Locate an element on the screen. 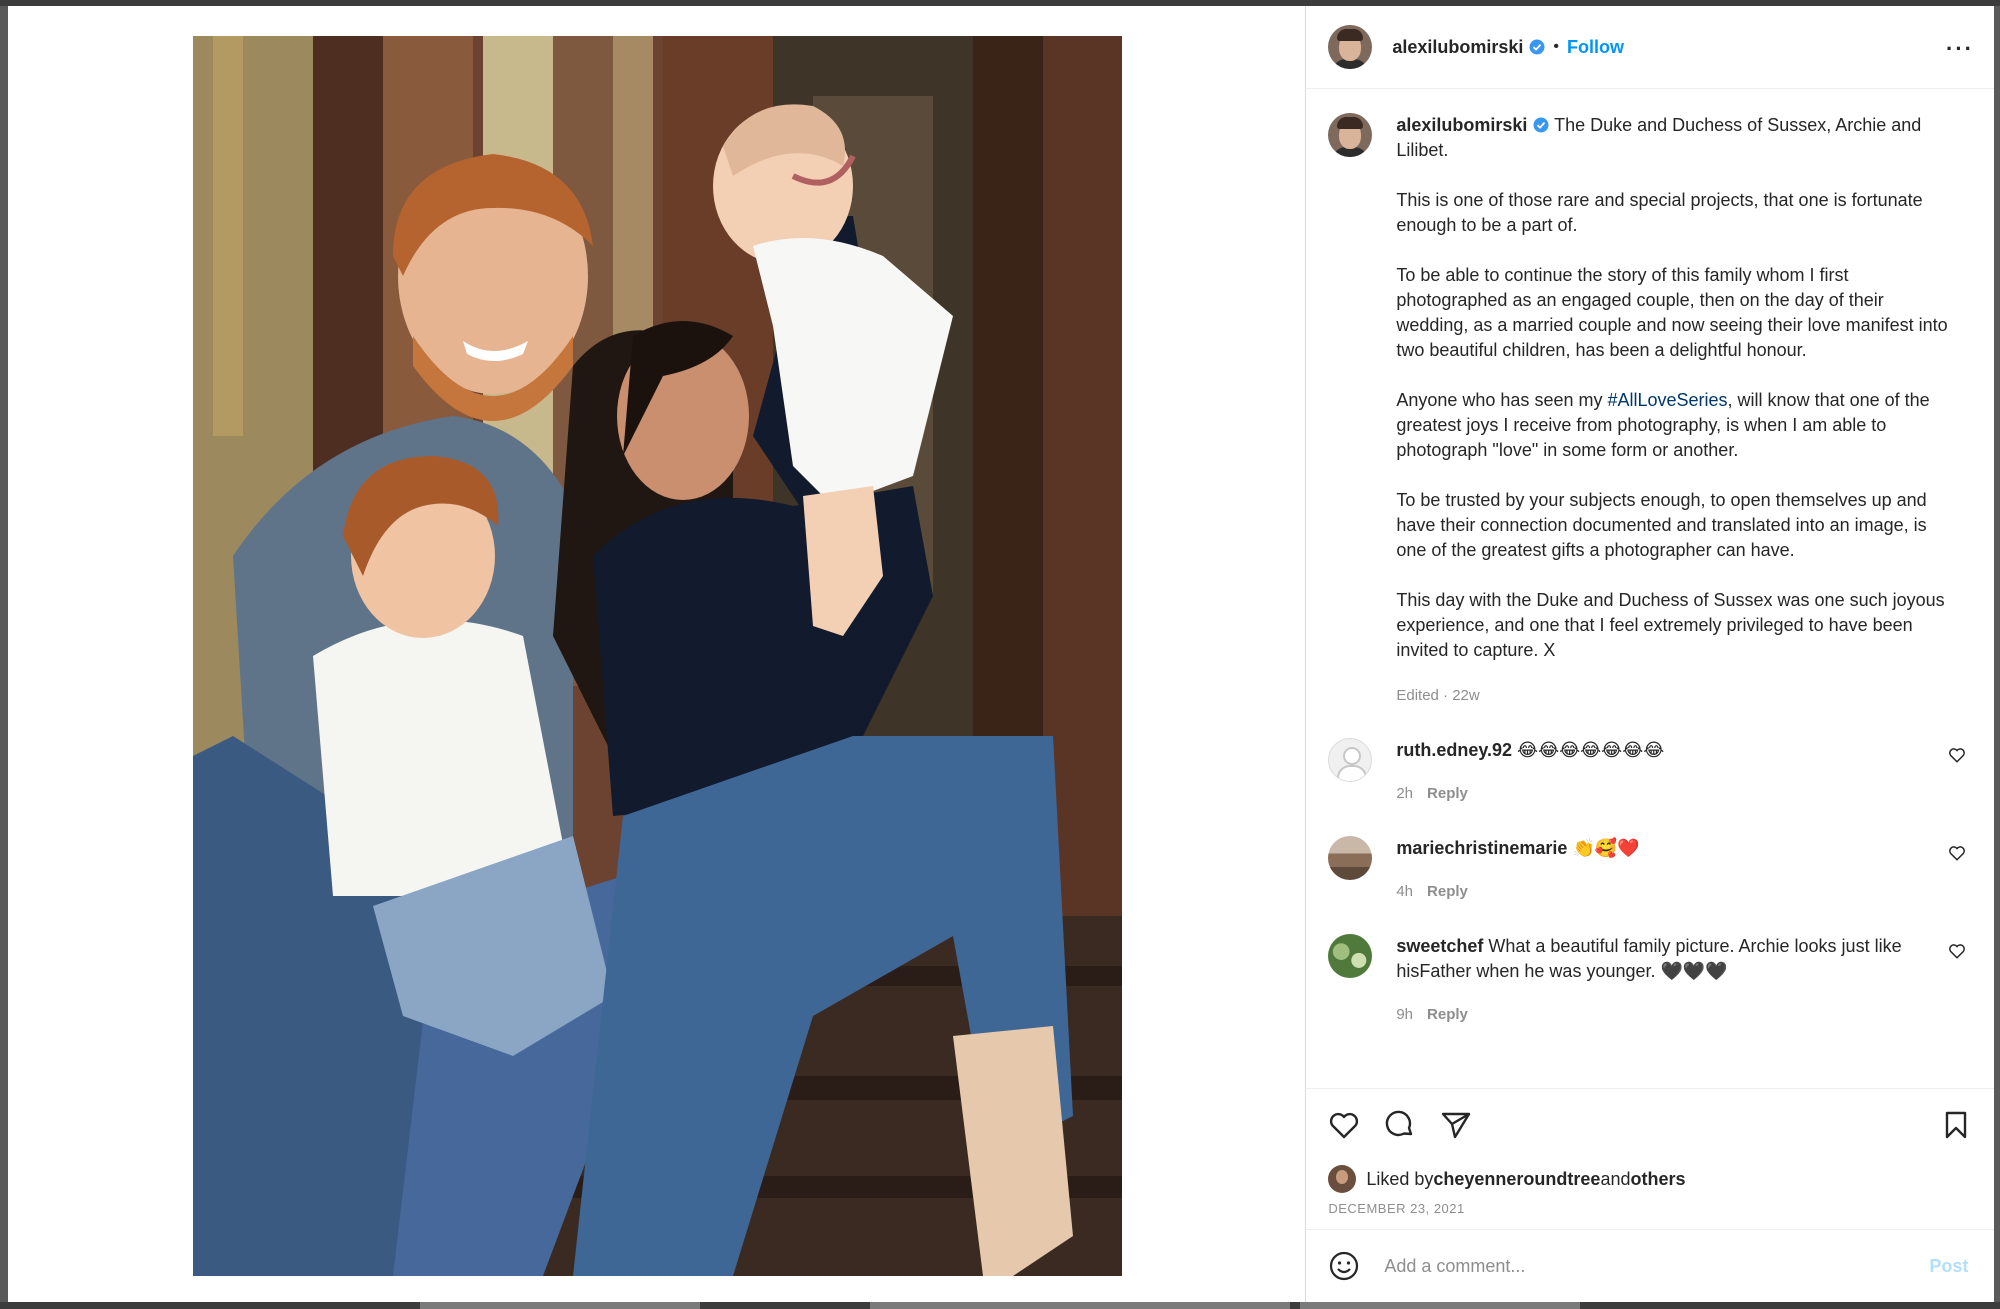  comment-time: 9h is located at coordinates (1405, 1014).